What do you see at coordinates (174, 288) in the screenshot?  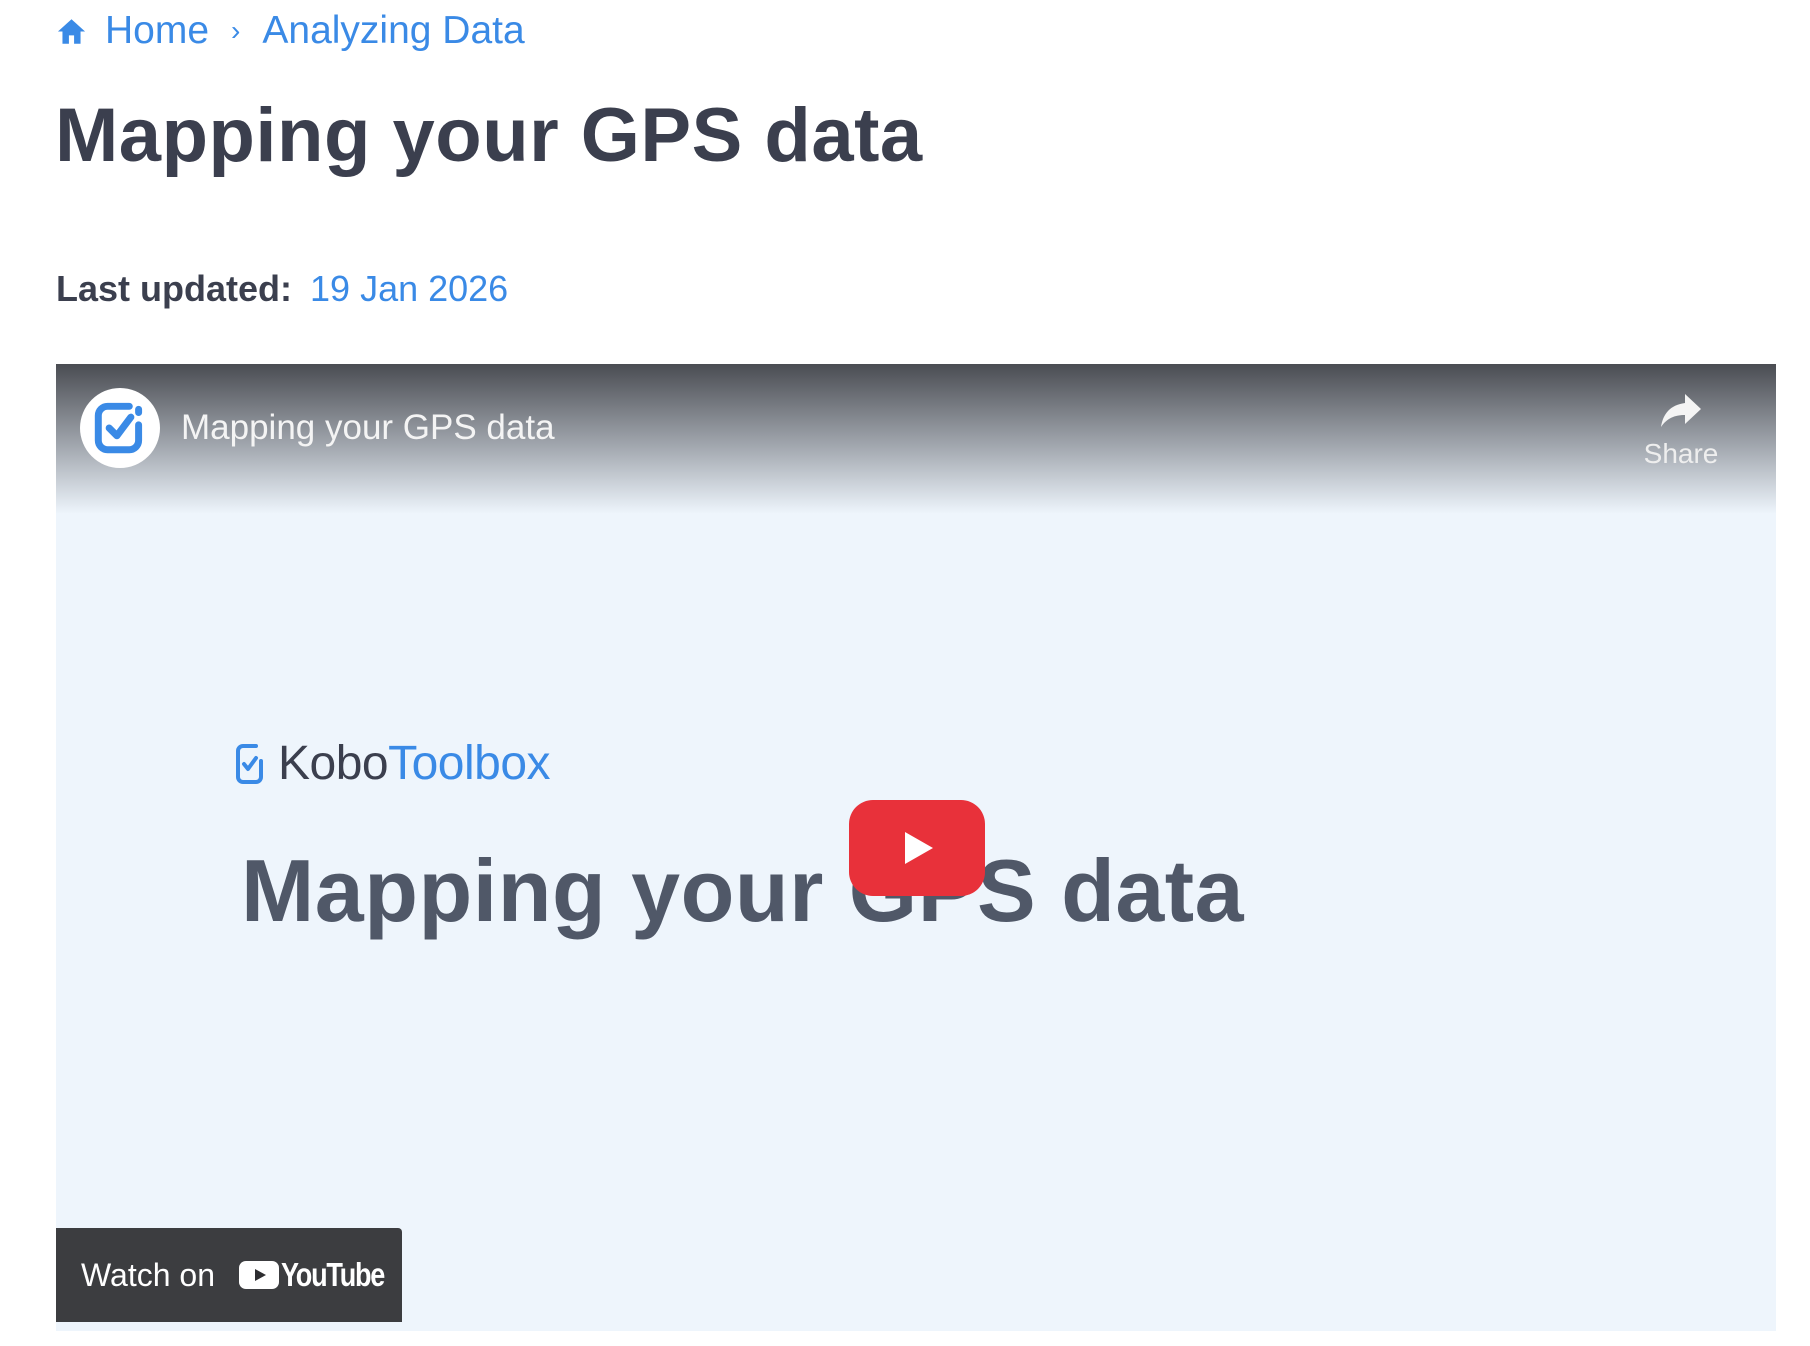 I see `last-updated-label: Last updated:` at bounding box center [174, 288].